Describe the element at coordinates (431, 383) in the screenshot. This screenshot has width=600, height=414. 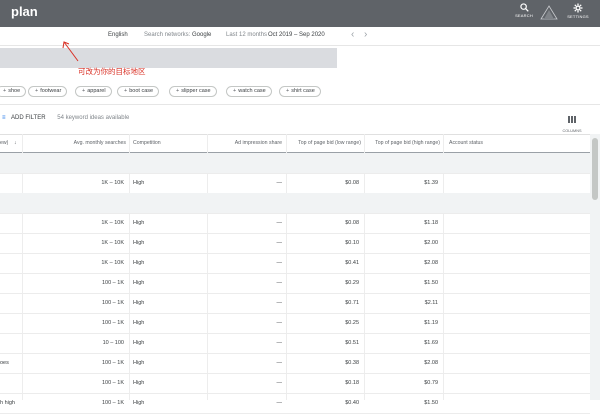
I see `cell-bid-high: $0.79` at that location.